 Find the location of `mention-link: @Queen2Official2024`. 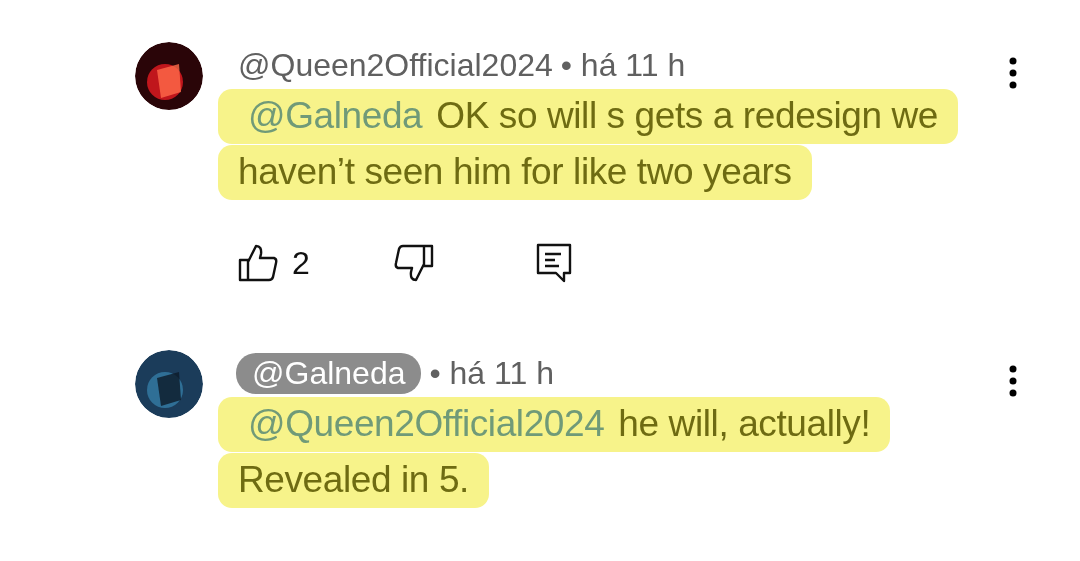

mention-link: @Queen2Official2024 is located at coordinates (426, 423).